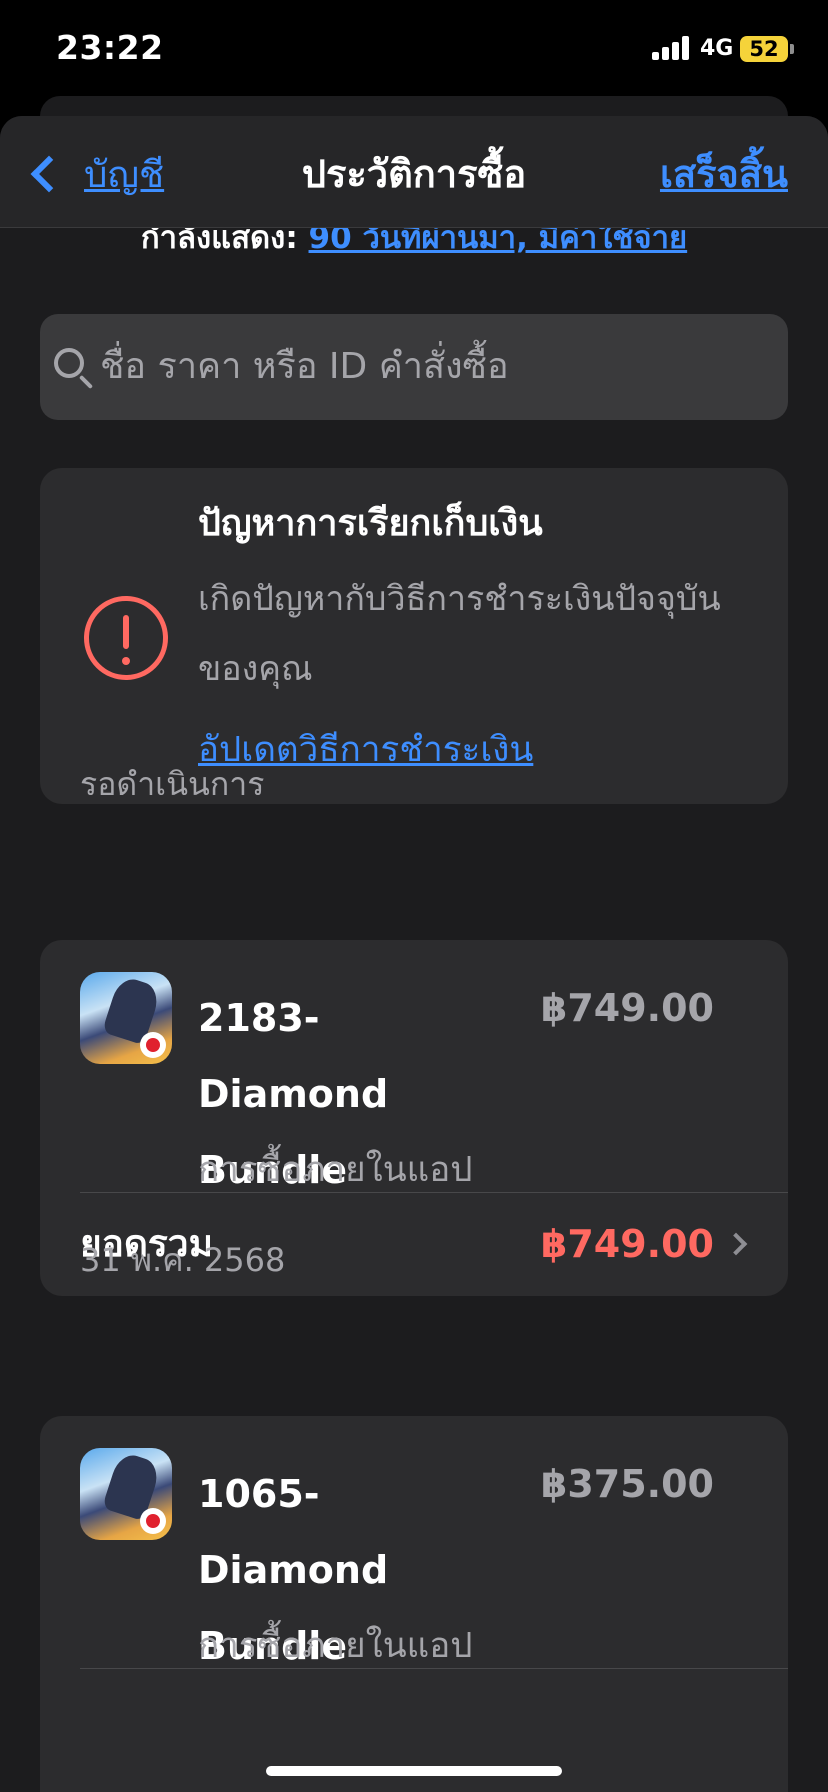  Describe the element at coordinates (717, 48) in the screenshot. I see `network-type: 4G` at that location.